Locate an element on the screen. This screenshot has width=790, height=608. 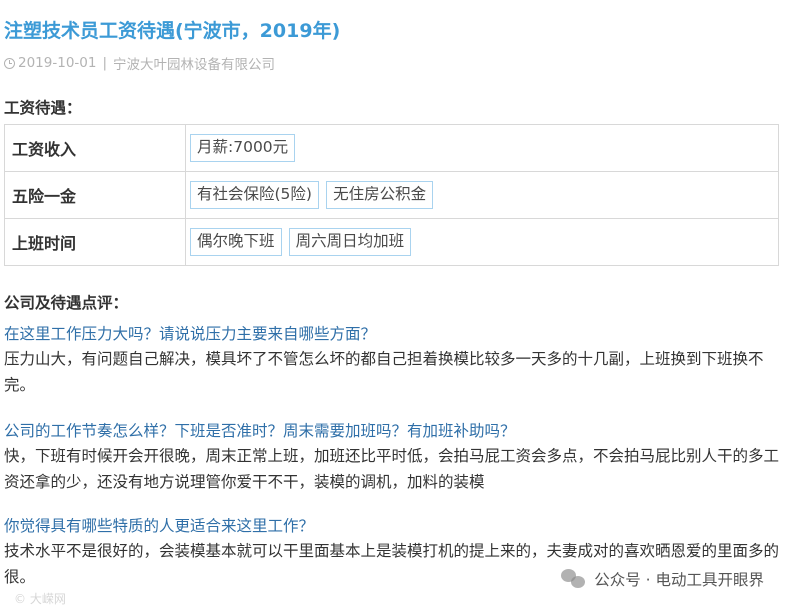
table-row: 五险一金 有社会保险(5险) 无住房公积金 is located at coordinates (391, 195).